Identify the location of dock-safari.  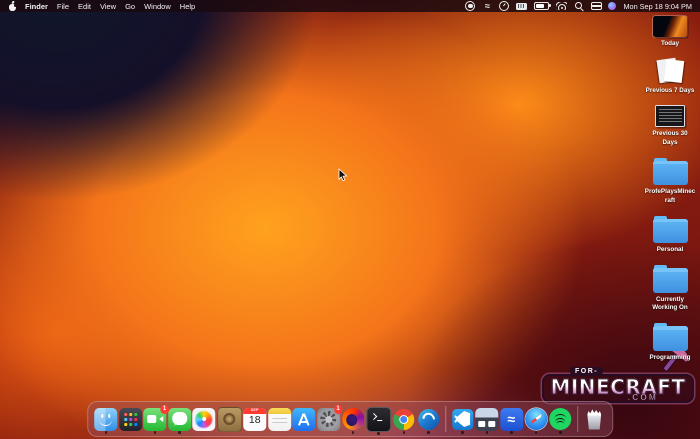
(535, 419).